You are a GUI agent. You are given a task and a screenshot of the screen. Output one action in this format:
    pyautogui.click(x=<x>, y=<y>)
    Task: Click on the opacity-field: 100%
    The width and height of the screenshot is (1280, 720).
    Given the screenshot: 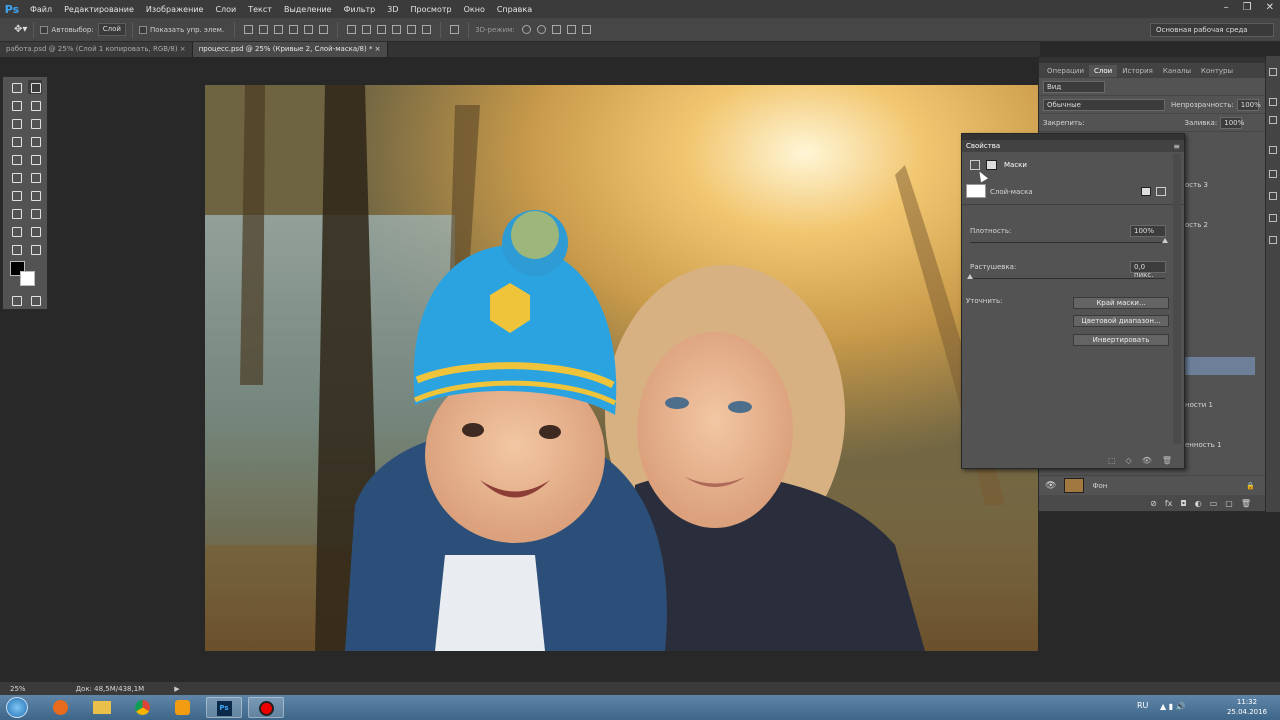 What is the action you would take?
    pyautogui.click(x=1248, y=104)
    